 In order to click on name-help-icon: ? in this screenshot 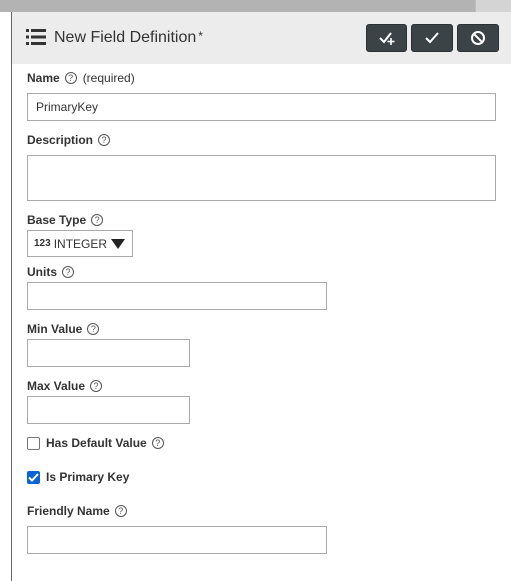, I will do `click(70, 78)`.